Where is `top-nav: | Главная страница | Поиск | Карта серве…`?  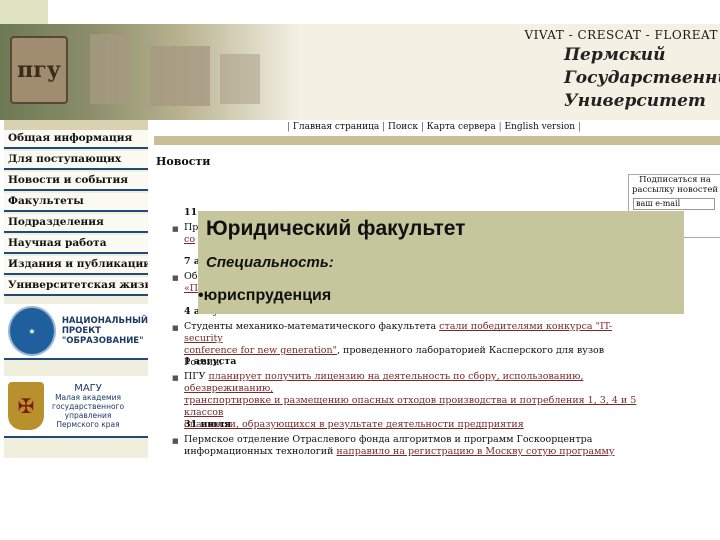 top-nav: | Главная страница | Поиск | Карта серве… is located at coordinates (434, 127).